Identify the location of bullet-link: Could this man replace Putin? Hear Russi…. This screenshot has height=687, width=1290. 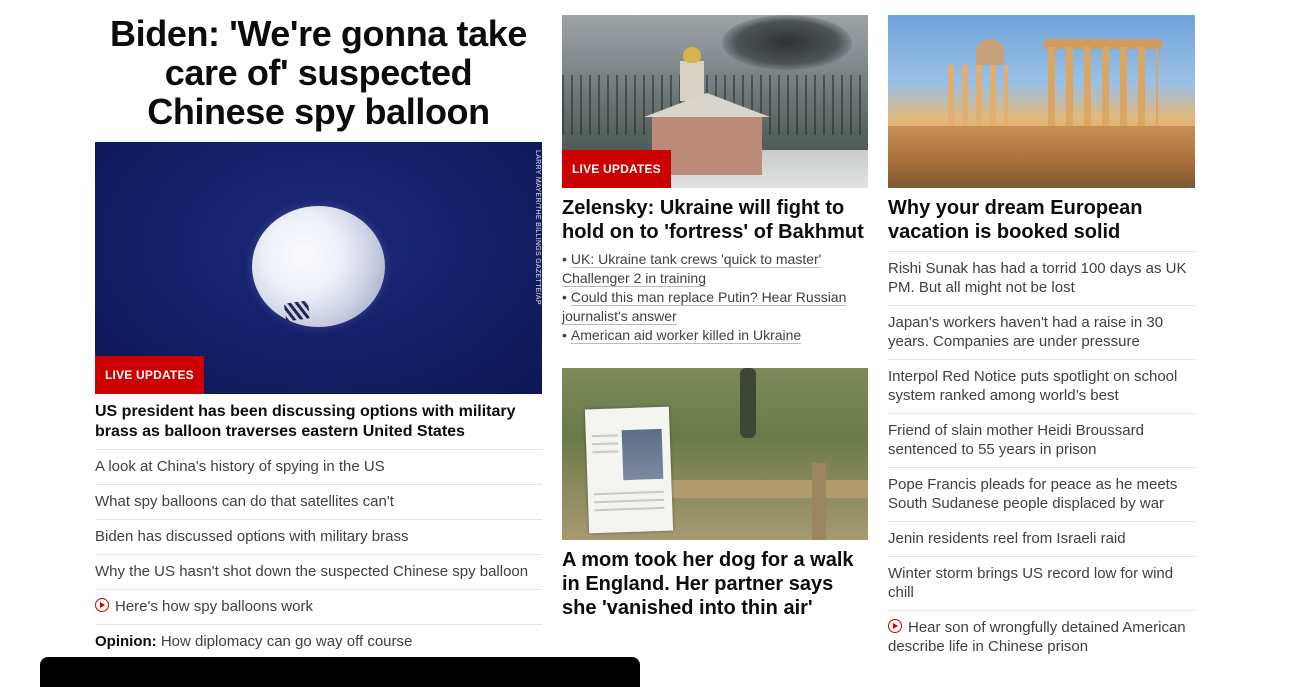
(704, 307).